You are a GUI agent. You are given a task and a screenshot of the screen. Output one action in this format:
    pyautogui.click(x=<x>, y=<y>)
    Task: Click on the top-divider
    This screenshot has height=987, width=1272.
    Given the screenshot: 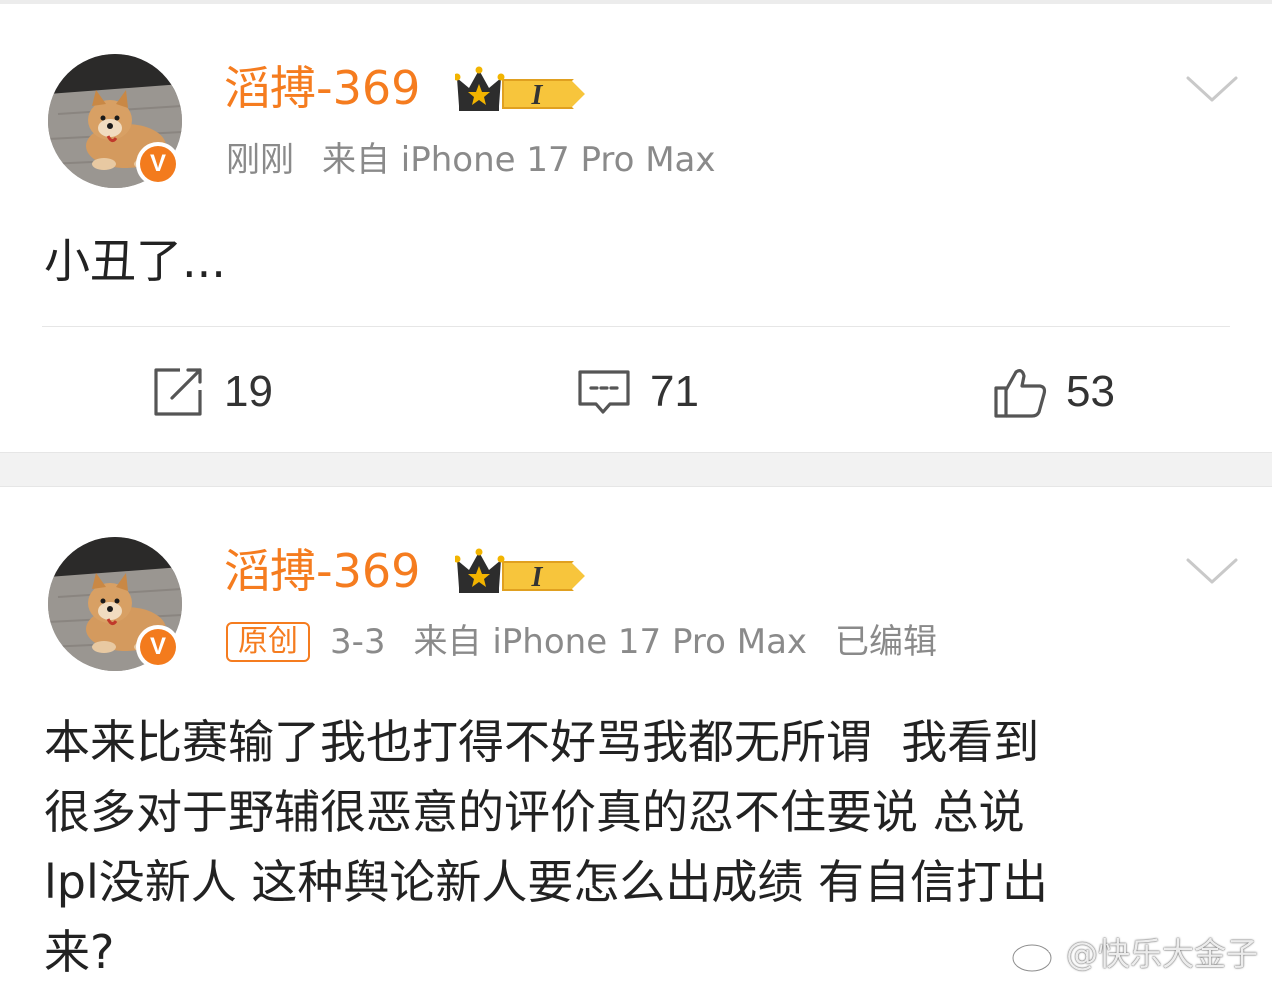 What is the action you would take?
    pyautogui.click(x=636, y=2)
    